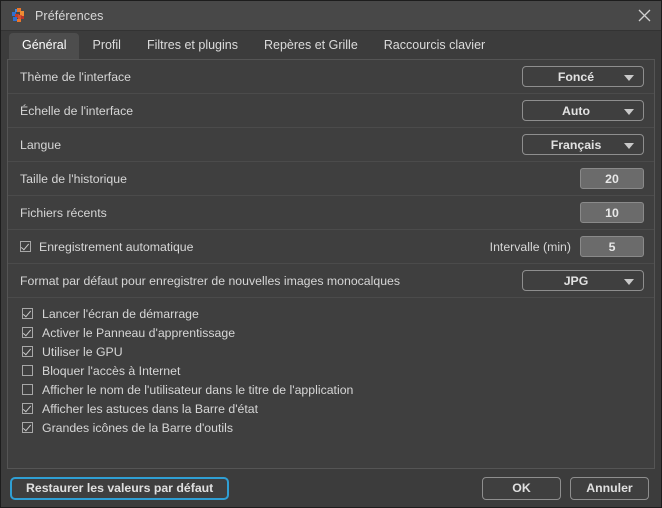 Image resolution: width=662 pixels, height=508 pixels. I want to click on tab-filtres-et-plugins: Filtres et plugins, so click(192, 46).